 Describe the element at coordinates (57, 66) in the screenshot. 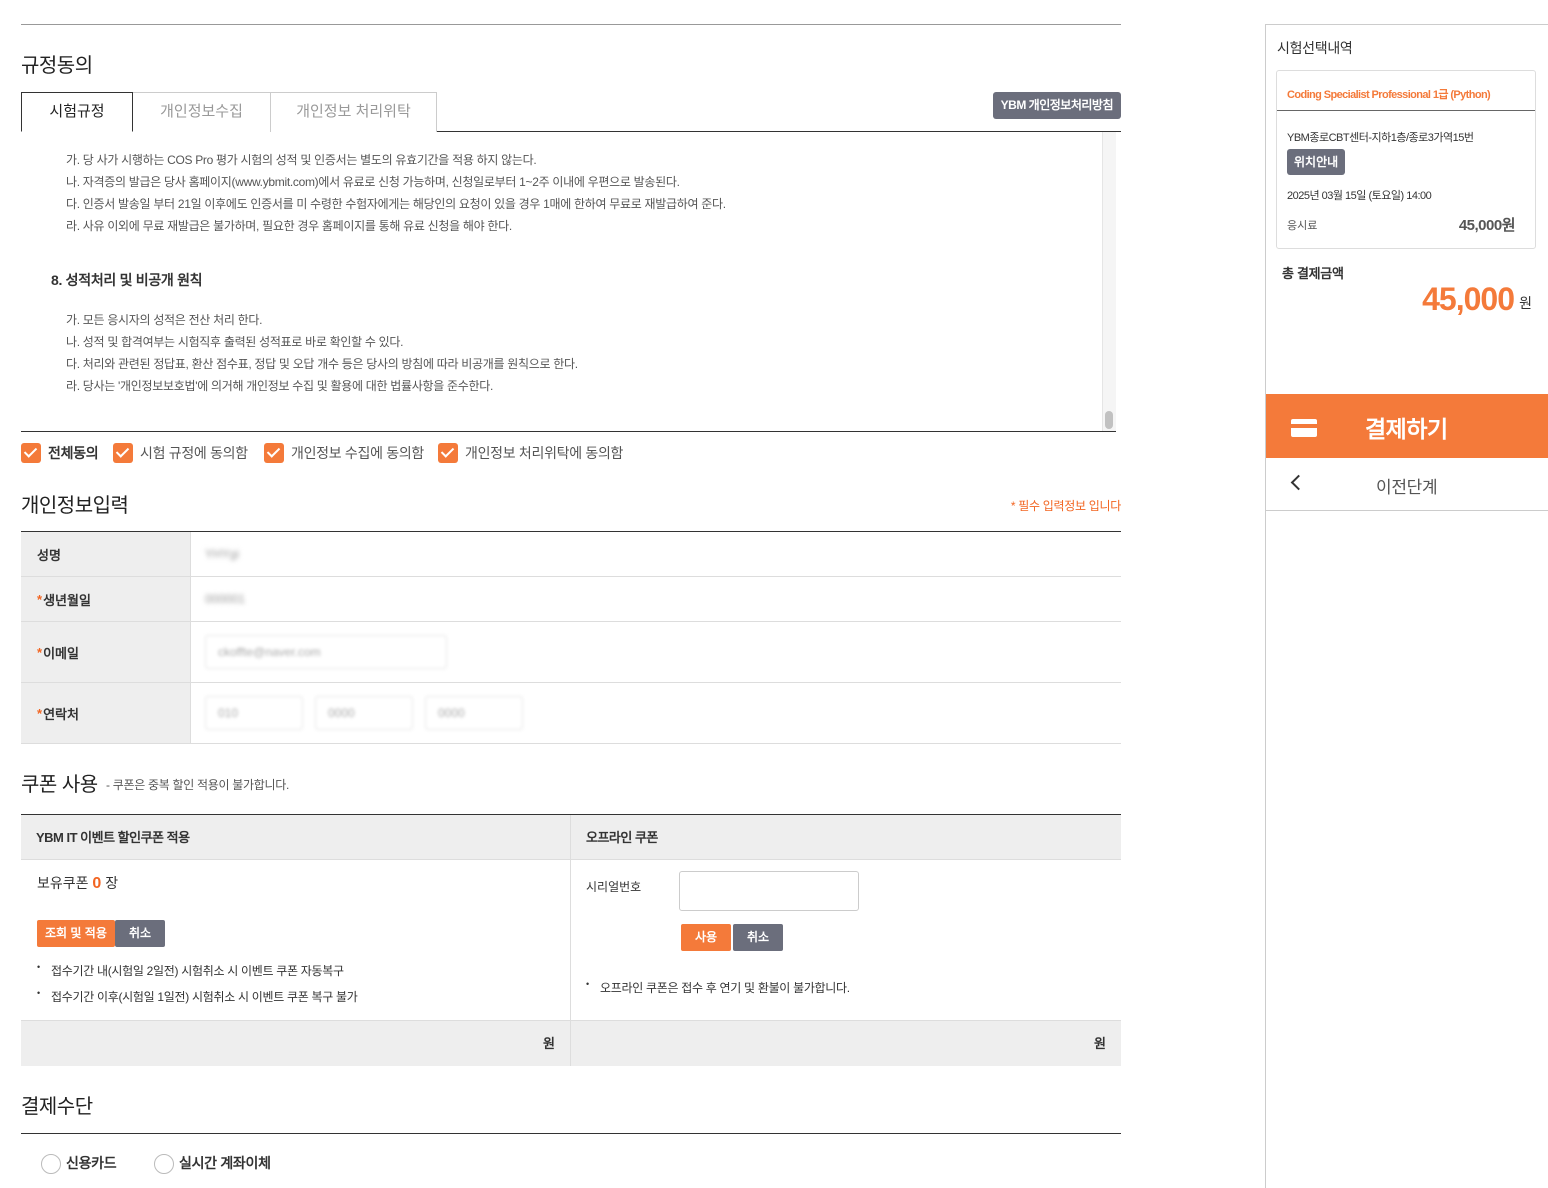

I see `rules-title: 규정동의` at that location.